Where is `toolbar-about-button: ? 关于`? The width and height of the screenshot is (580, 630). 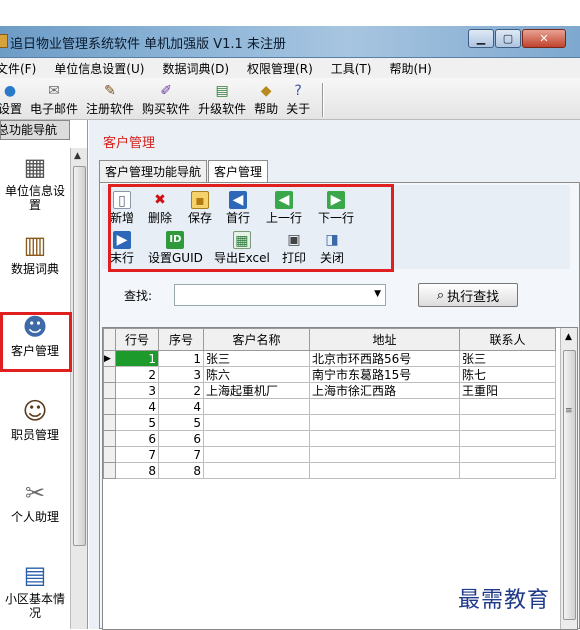
toolbar-about-button: ? 关于 is located at coordinates (298, 99).